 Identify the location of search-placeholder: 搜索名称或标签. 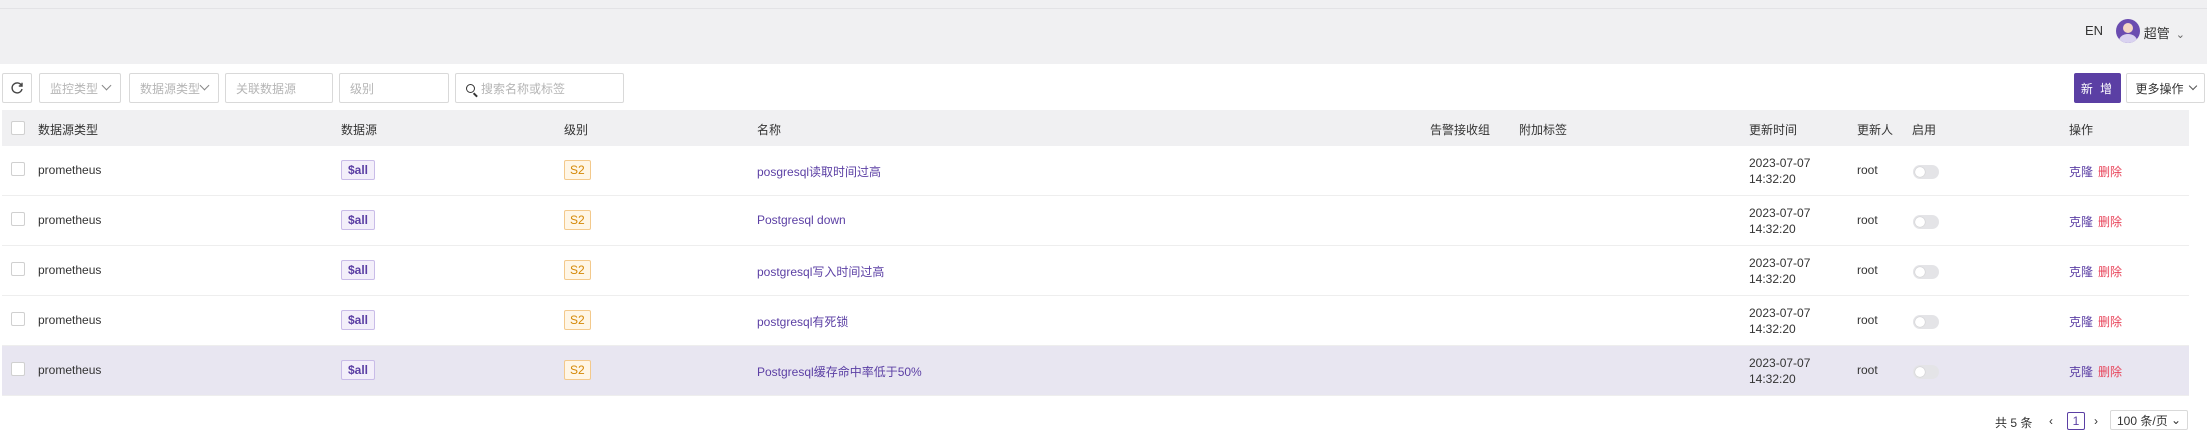
(523, 88).